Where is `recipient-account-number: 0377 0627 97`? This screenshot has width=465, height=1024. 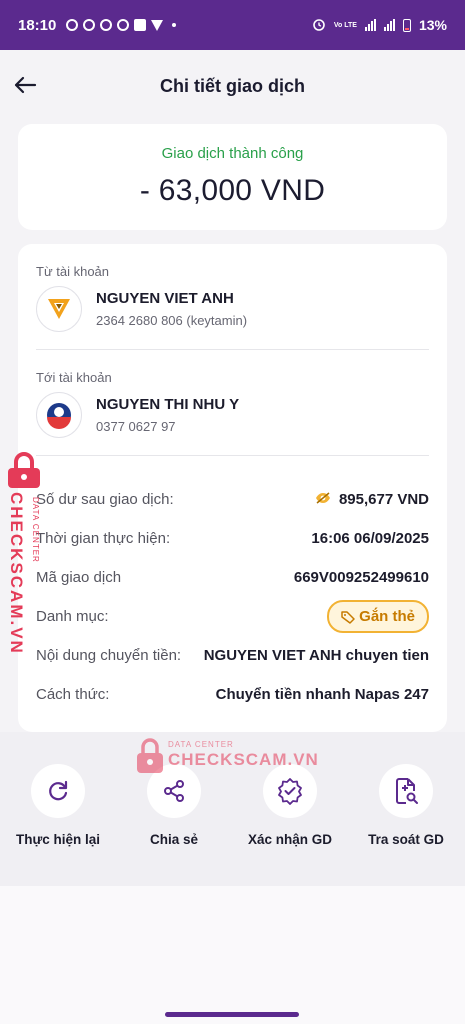
recipient-account-number: 0377 0627 97 is located at coordinates (136, 426).